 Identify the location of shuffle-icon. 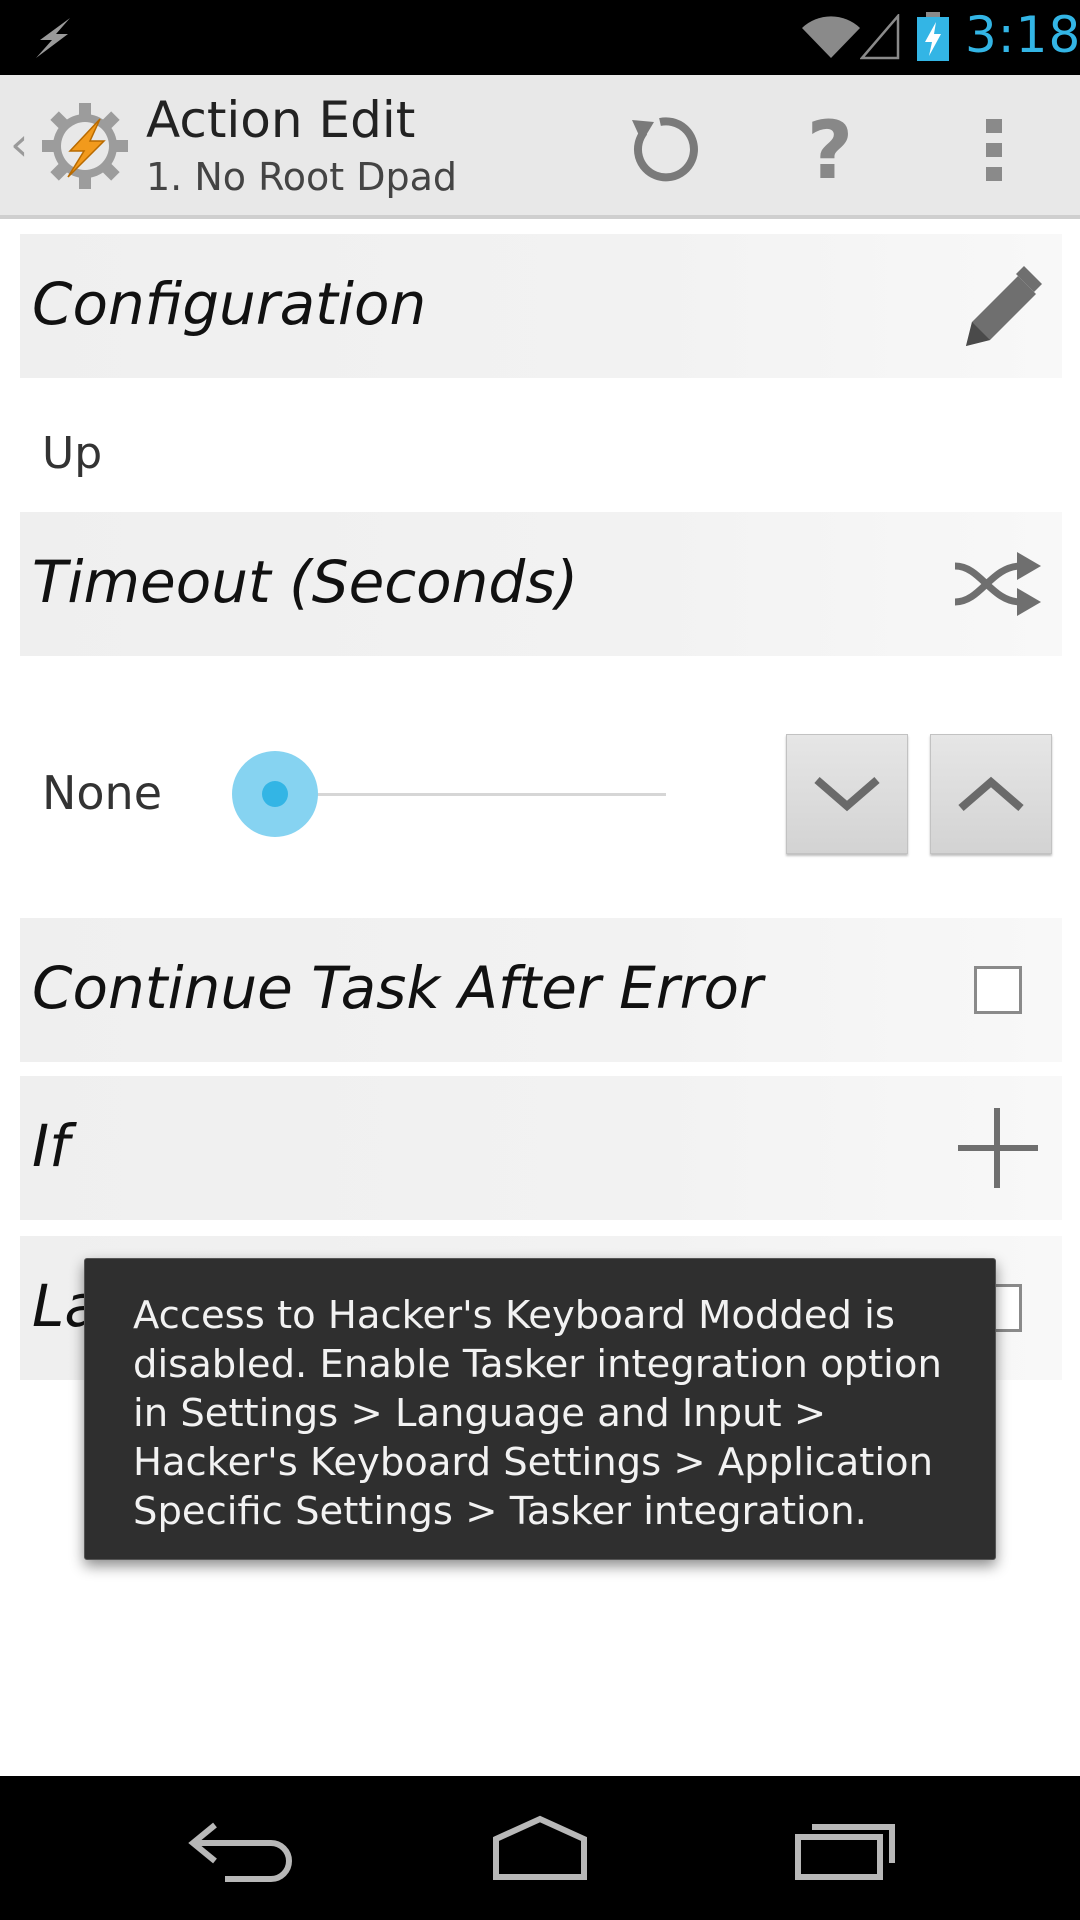
(997, 584).